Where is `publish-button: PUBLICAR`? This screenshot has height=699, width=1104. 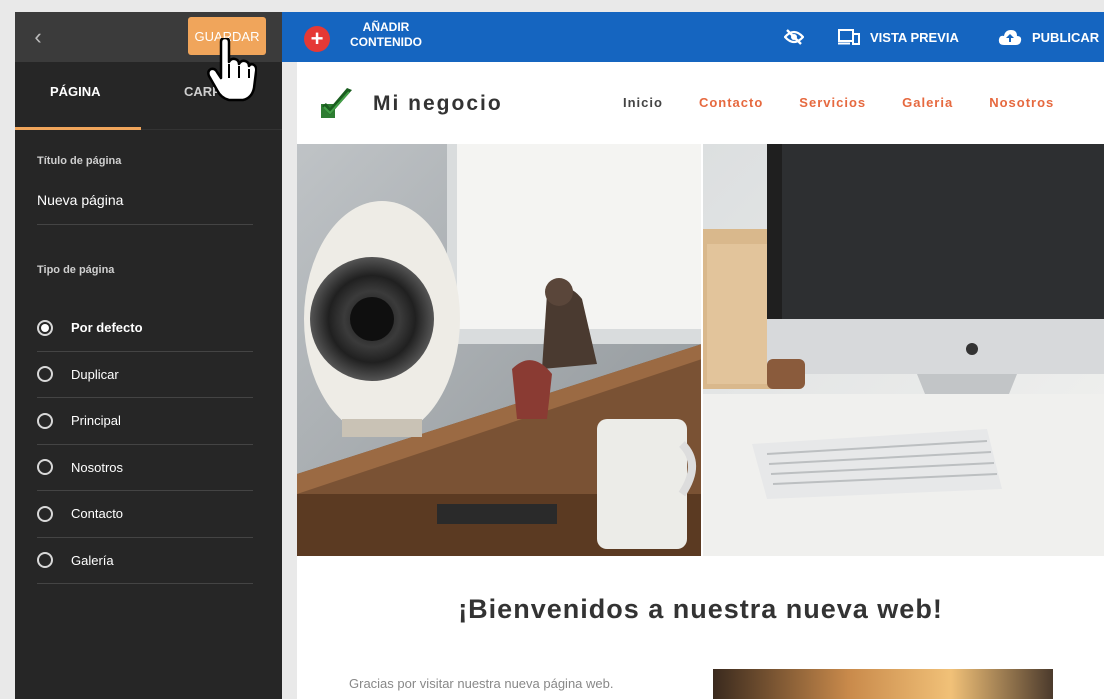
publish-button: PUBLICAR is located at coordinates (1048, 37).